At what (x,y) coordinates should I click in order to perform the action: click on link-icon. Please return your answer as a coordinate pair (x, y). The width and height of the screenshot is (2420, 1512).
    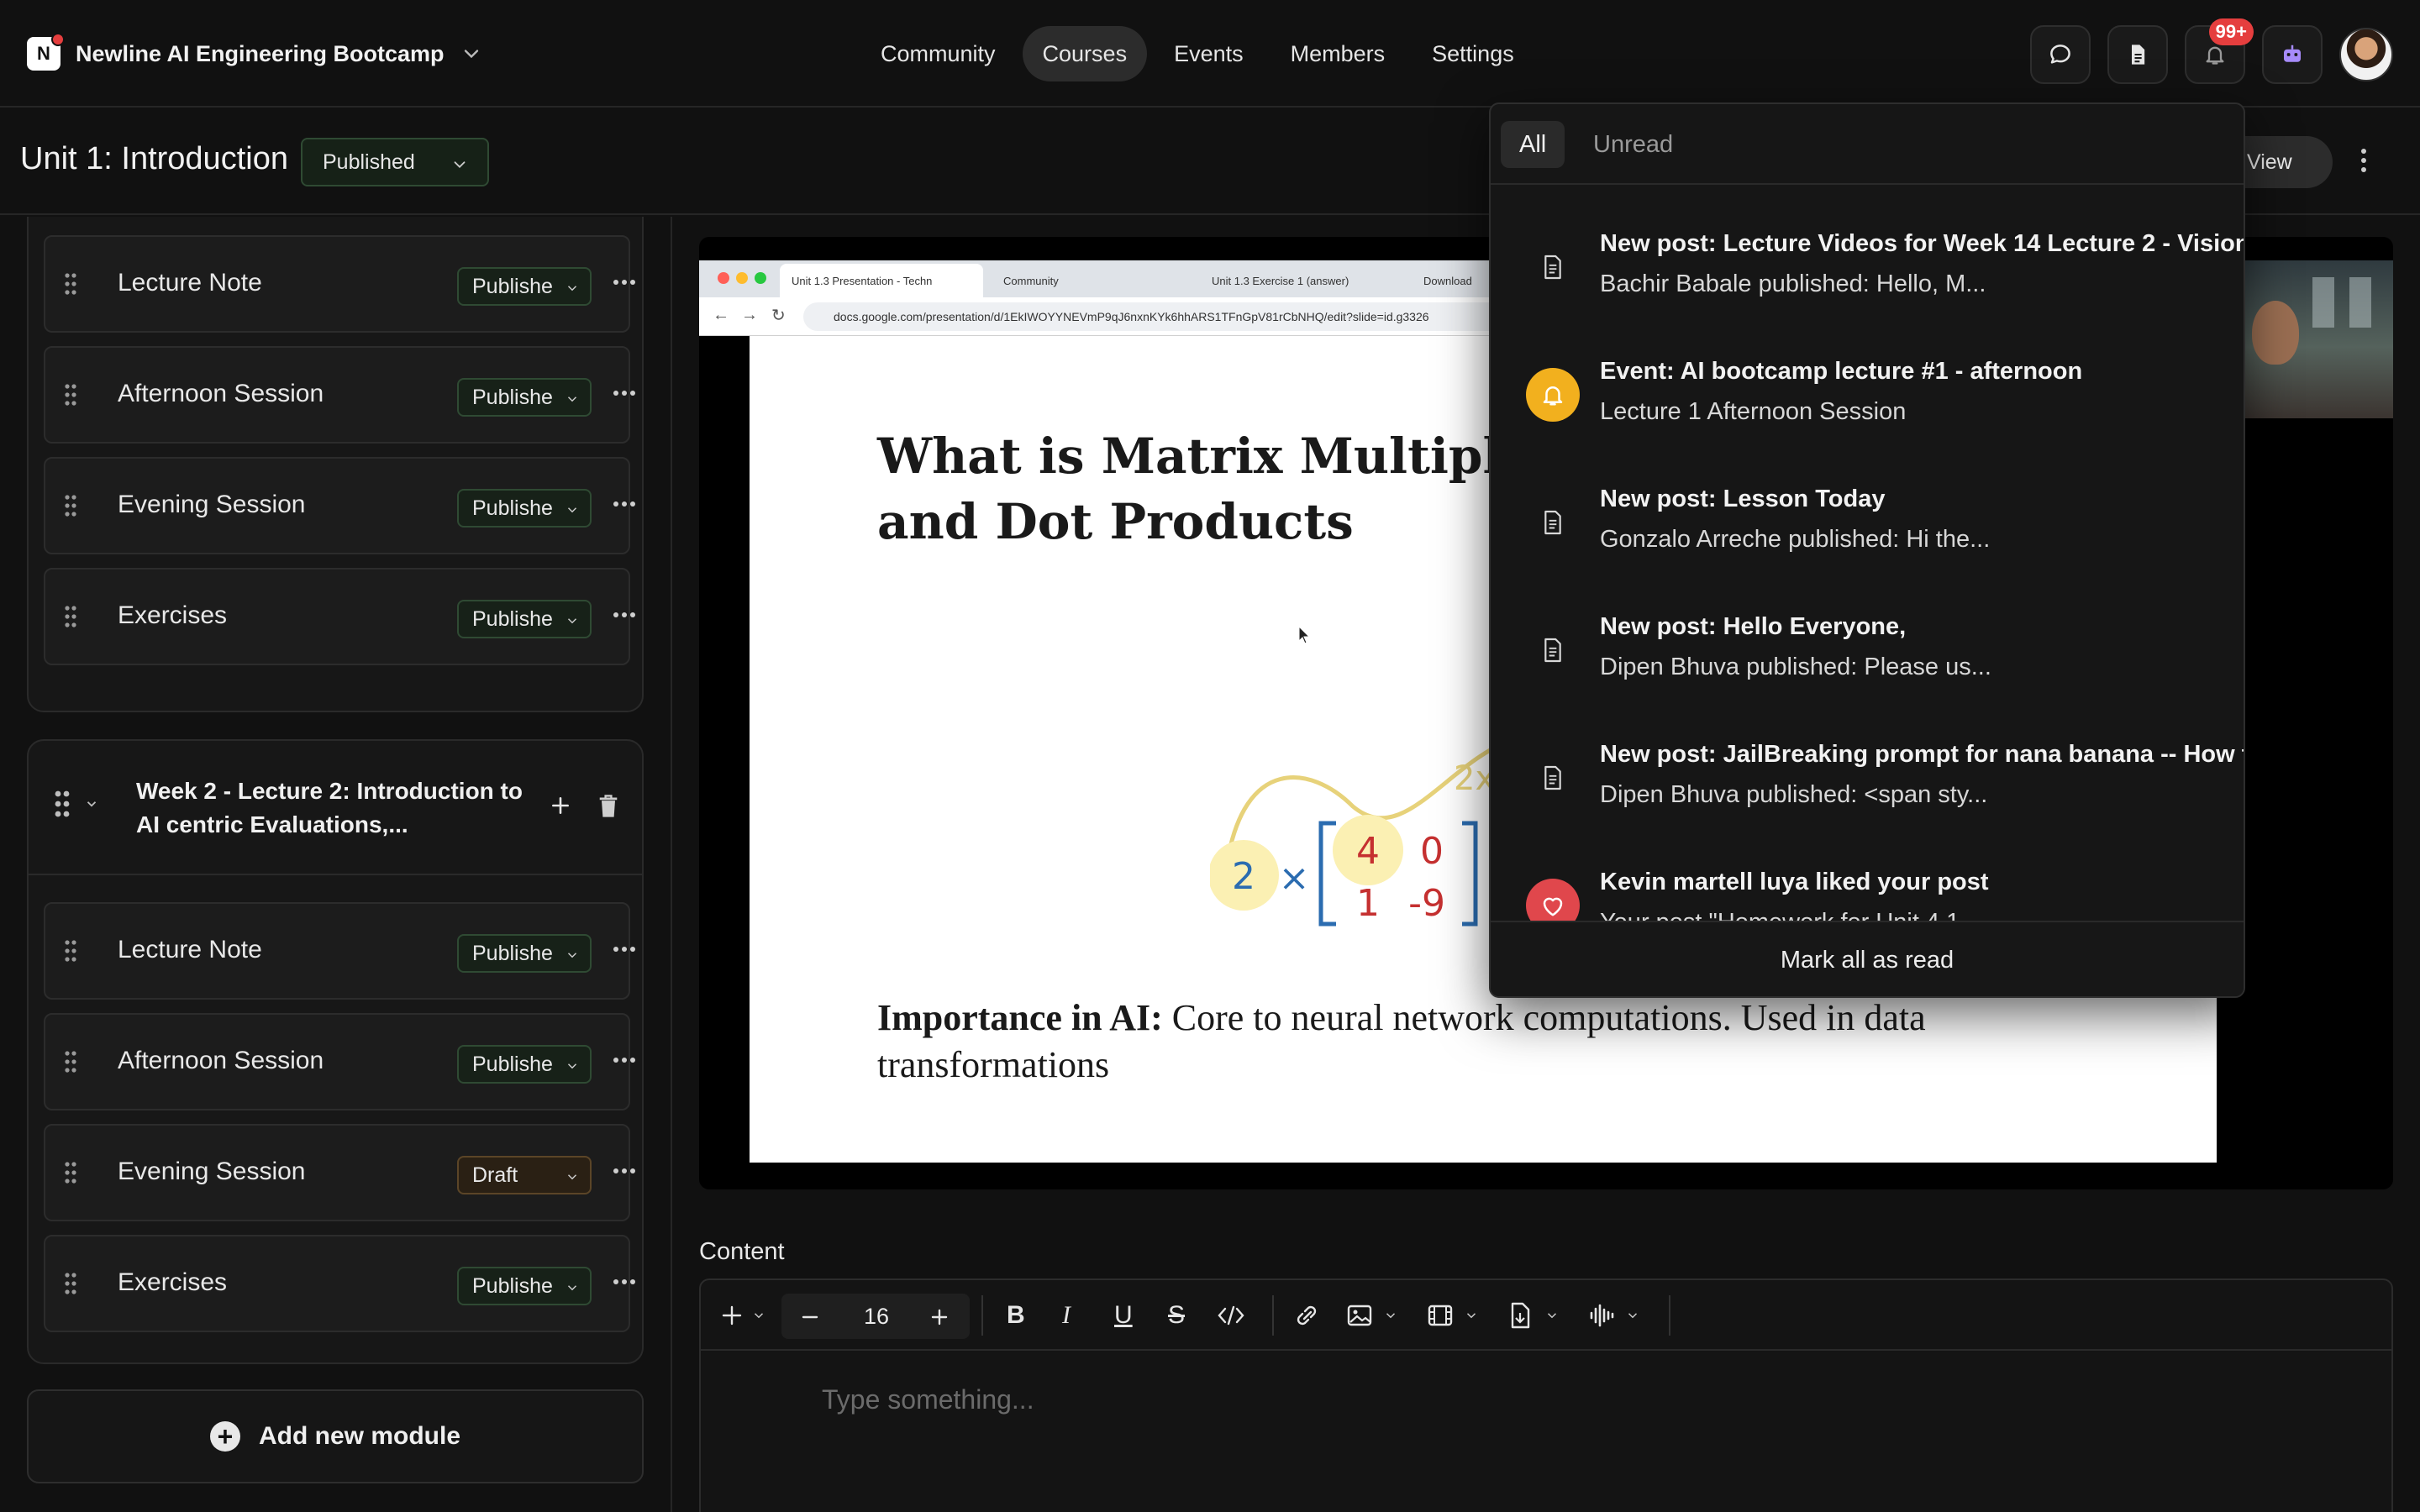
    Looking at the image, I should click on (1306, 1315).